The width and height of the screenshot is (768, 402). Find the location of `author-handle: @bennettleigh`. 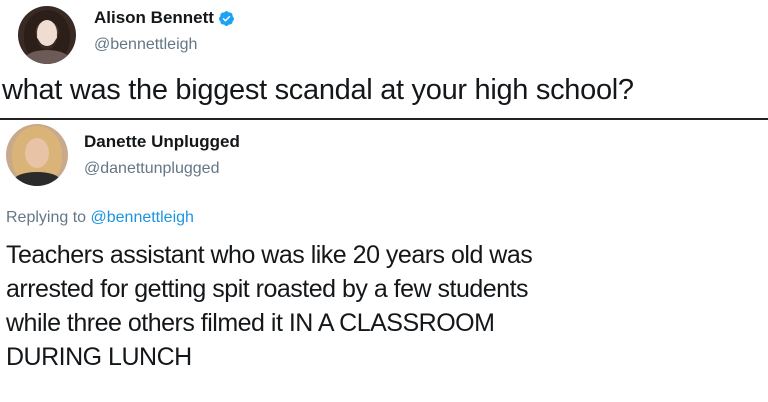

author-handle: @bennettleigh is located at coordinates (145, 45).